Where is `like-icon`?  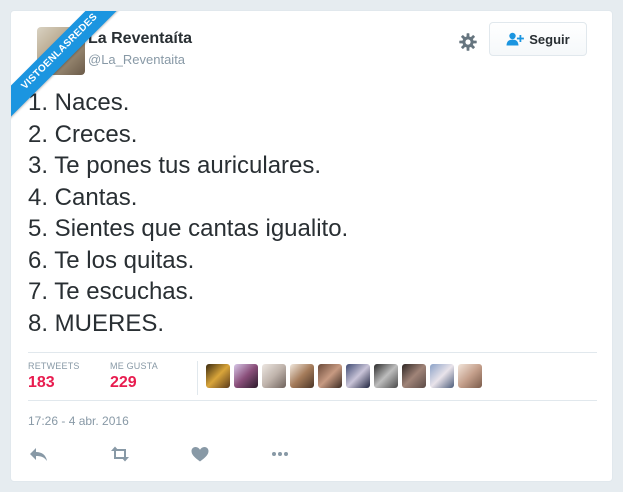 like-icon is located at coordinates (200, 454).